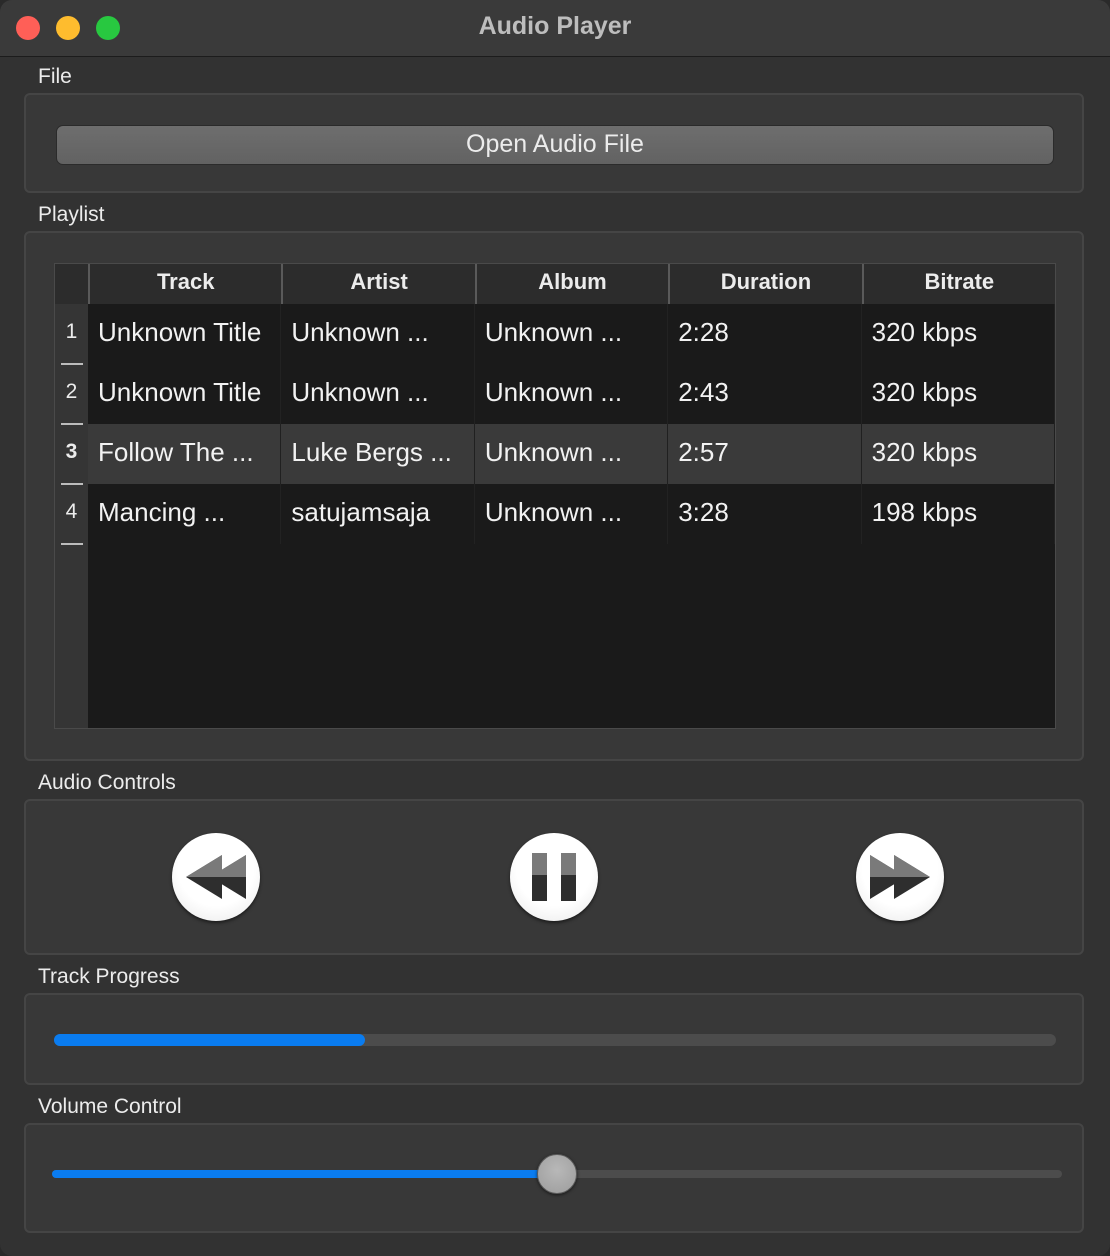 This screenshot has width=1110, height=1256. I want to click on file-group: Open Audio File, so click(554, 143).